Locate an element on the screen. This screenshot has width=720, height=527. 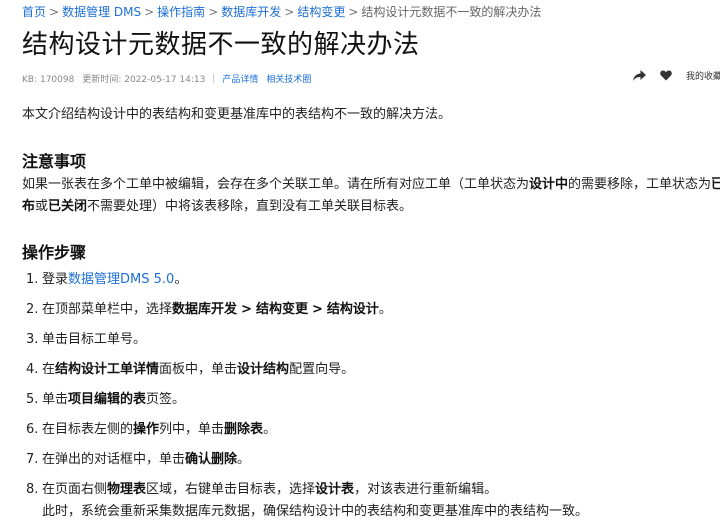
divider is located at coordinates (214, 78).